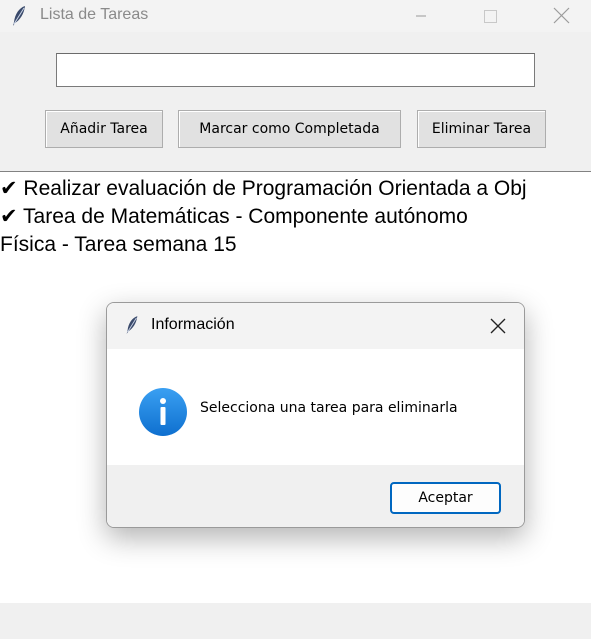 The width and height of the screenshot is (591, 639). I want to click on window-bottom-area, so click(295, 621).